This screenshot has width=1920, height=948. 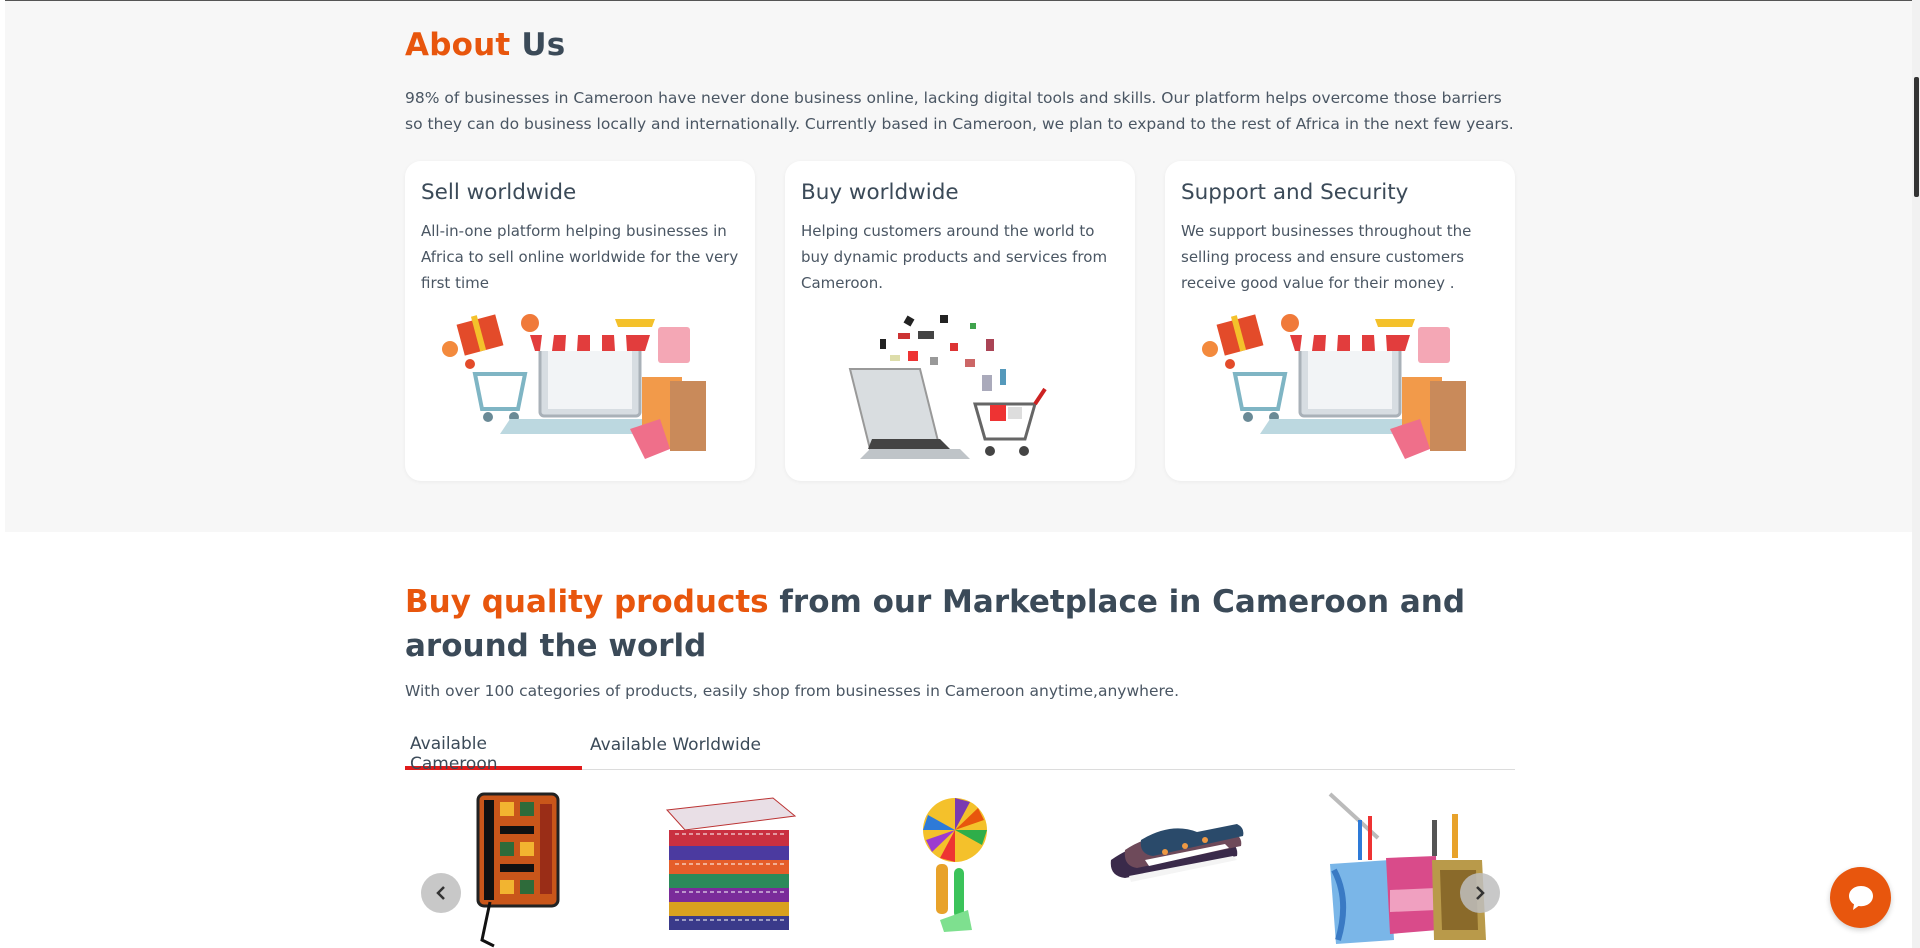 What do you see at coordinates (1295, 192) in the screenshot?
I see `card-title: Support and Security` at bounding box center [1295, 192].